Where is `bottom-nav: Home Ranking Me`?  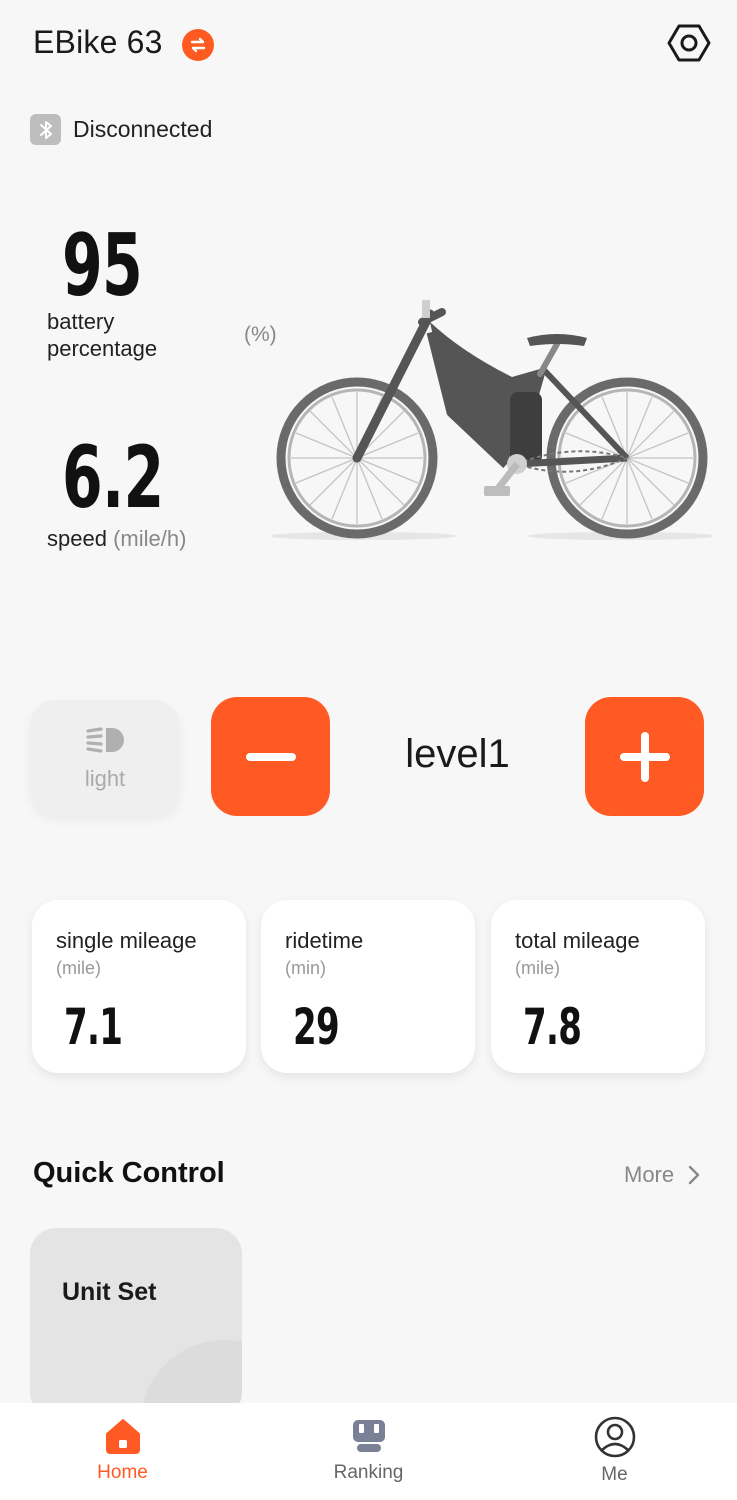
bottom-nav: Home Ranking Me is located at coordinates (368, 1451).